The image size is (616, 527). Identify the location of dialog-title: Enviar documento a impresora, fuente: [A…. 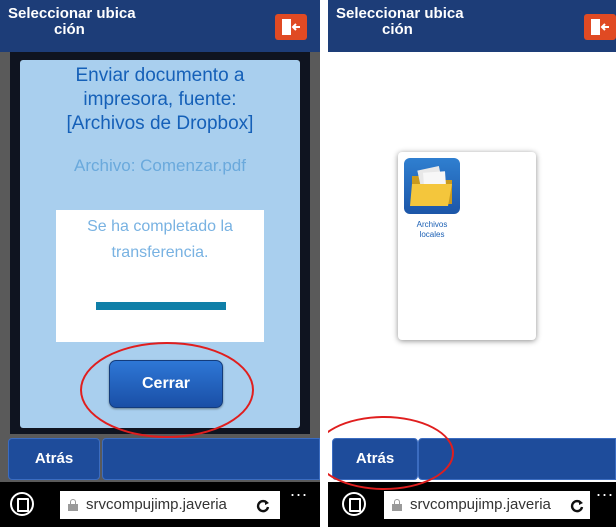
(160, 100).